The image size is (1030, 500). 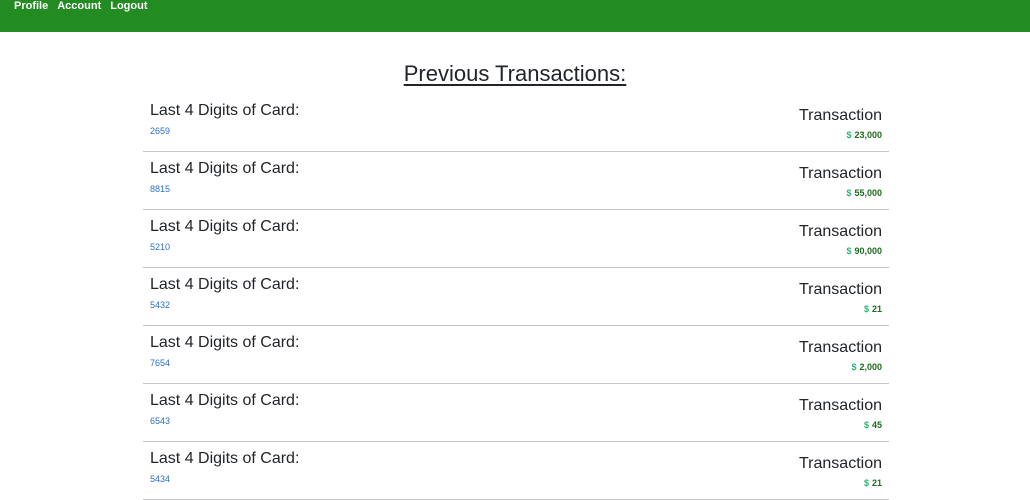 What do you see at coordinates (870, 367) in the screenshot?
I see `amount-value: 2,000` at bounding box center [870, 367].